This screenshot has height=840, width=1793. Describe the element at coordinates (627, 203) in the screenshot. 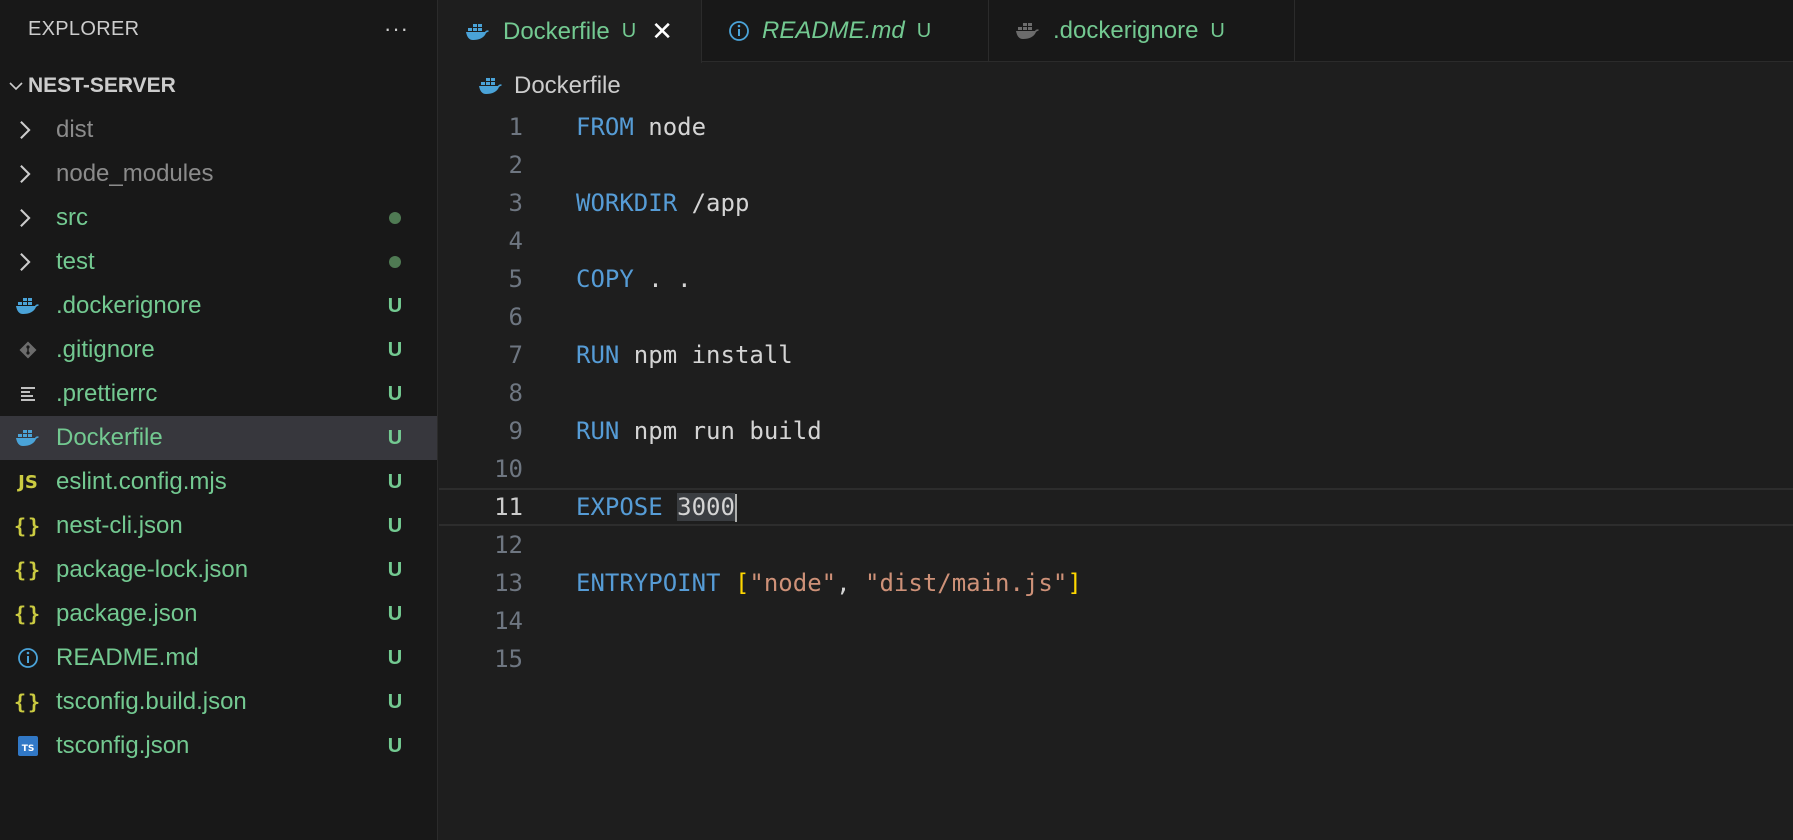

I see `token-kw: WORKDIR` at that location.